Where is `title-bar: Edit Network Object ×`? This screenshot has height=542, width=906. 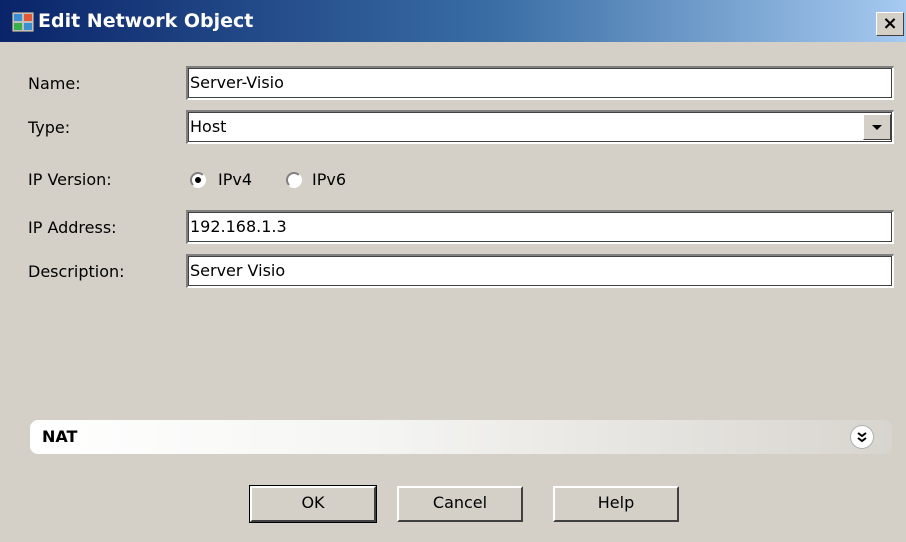
title-bar: Edit Network Object × is located at coordinates (453, 21).